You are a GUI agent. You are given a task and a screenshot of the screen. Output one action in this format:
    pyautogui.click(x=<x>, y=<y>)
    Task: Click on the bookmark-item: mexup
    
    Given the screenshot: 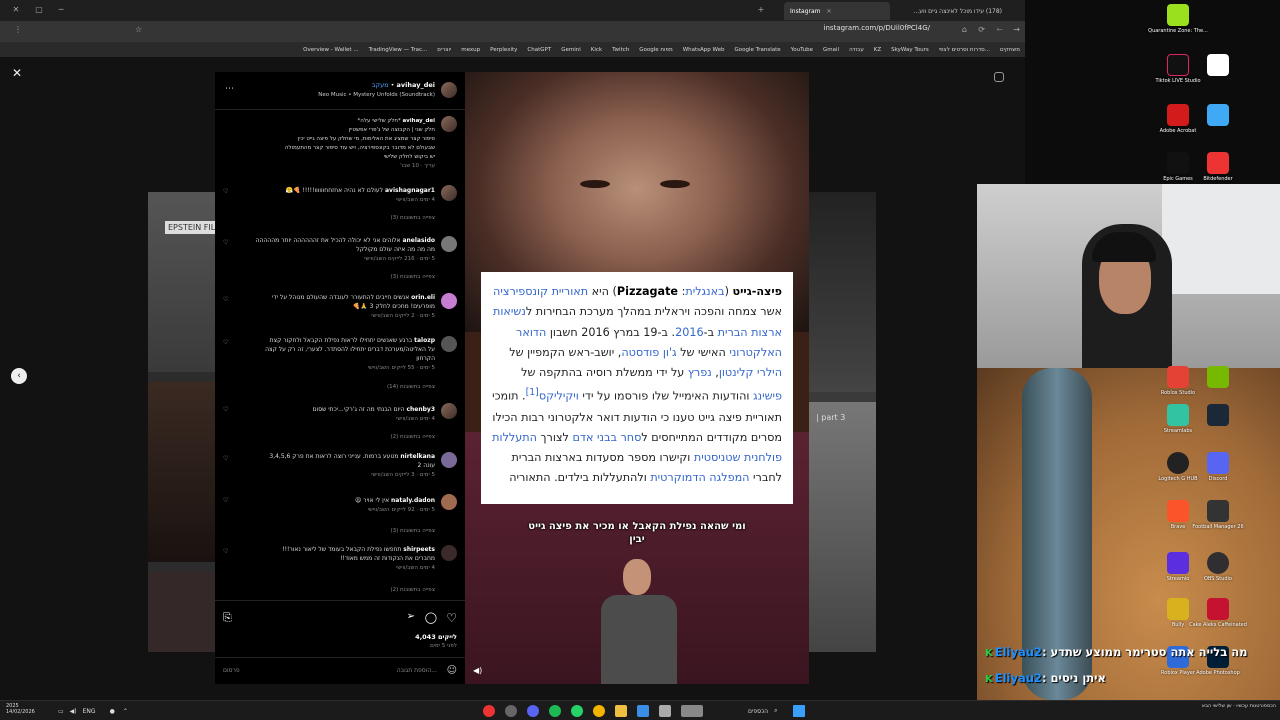 What is the action you would take?
    pyautogui.click(x=470, y=50)
    